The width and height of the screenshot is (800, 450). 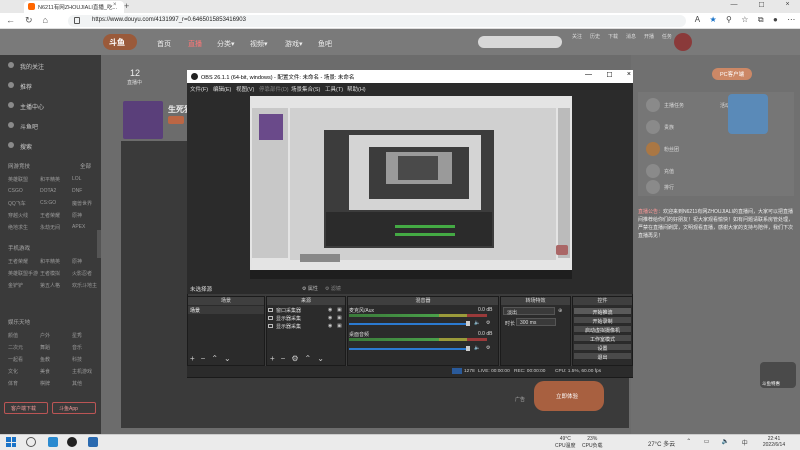 What do you see at coordinates (310, 288) in the screenshot?
I see `properties-button: ⚙ 属性` at bounding box center [310, 288].